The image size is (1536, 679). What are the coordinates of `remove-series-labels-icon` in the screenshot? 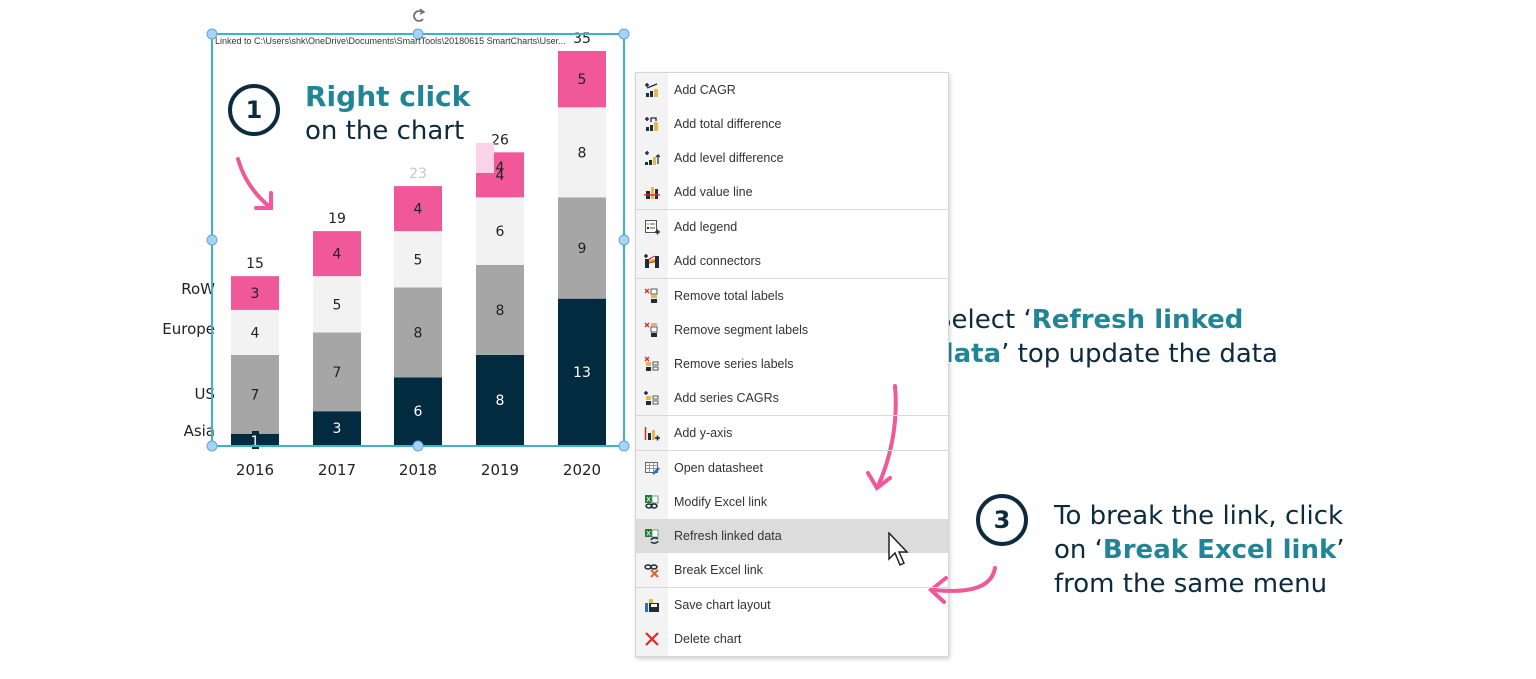 It's located at (652, 364).